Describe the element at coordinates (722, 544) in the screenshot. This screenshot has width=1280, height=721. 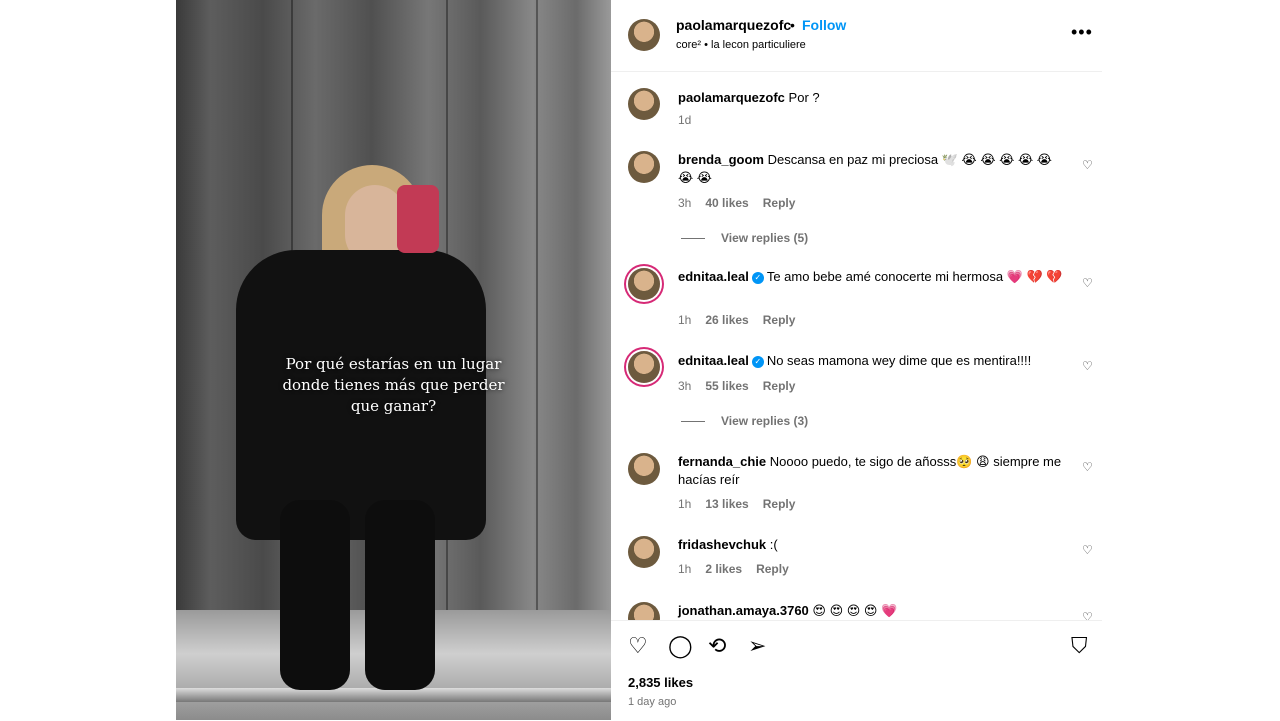
I see `comment-username: fridashevchuk` at that location.